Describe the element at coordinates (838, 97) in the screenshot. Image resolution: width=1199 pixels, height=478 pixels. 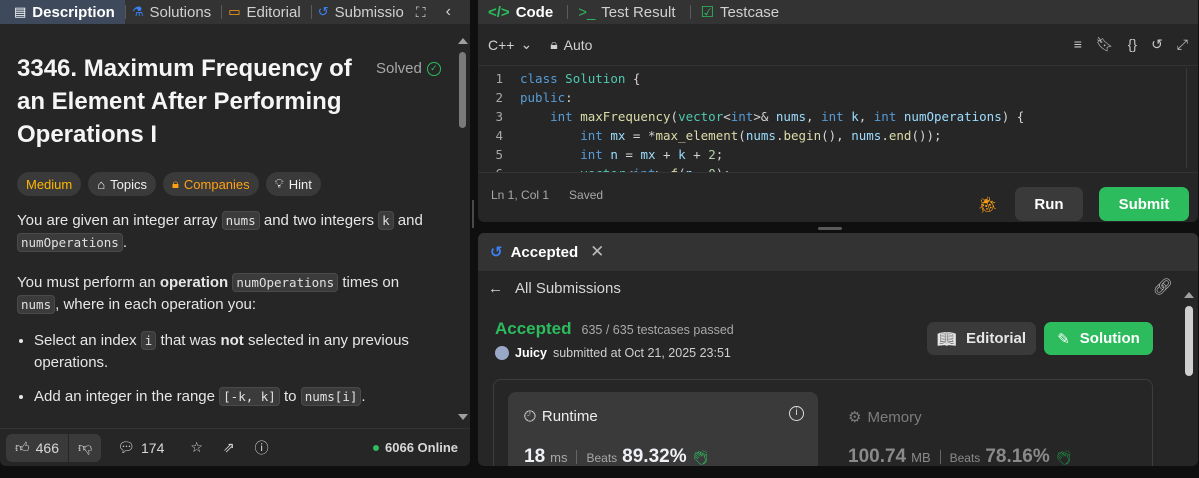
I see `code-line: 2 public:` at that location.